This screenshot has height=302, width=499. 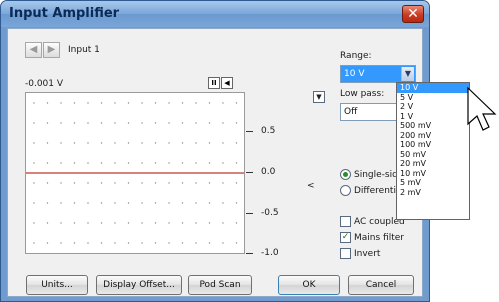 I want to click on chevron-down-icon: ▼, so click(x=407, y=74).